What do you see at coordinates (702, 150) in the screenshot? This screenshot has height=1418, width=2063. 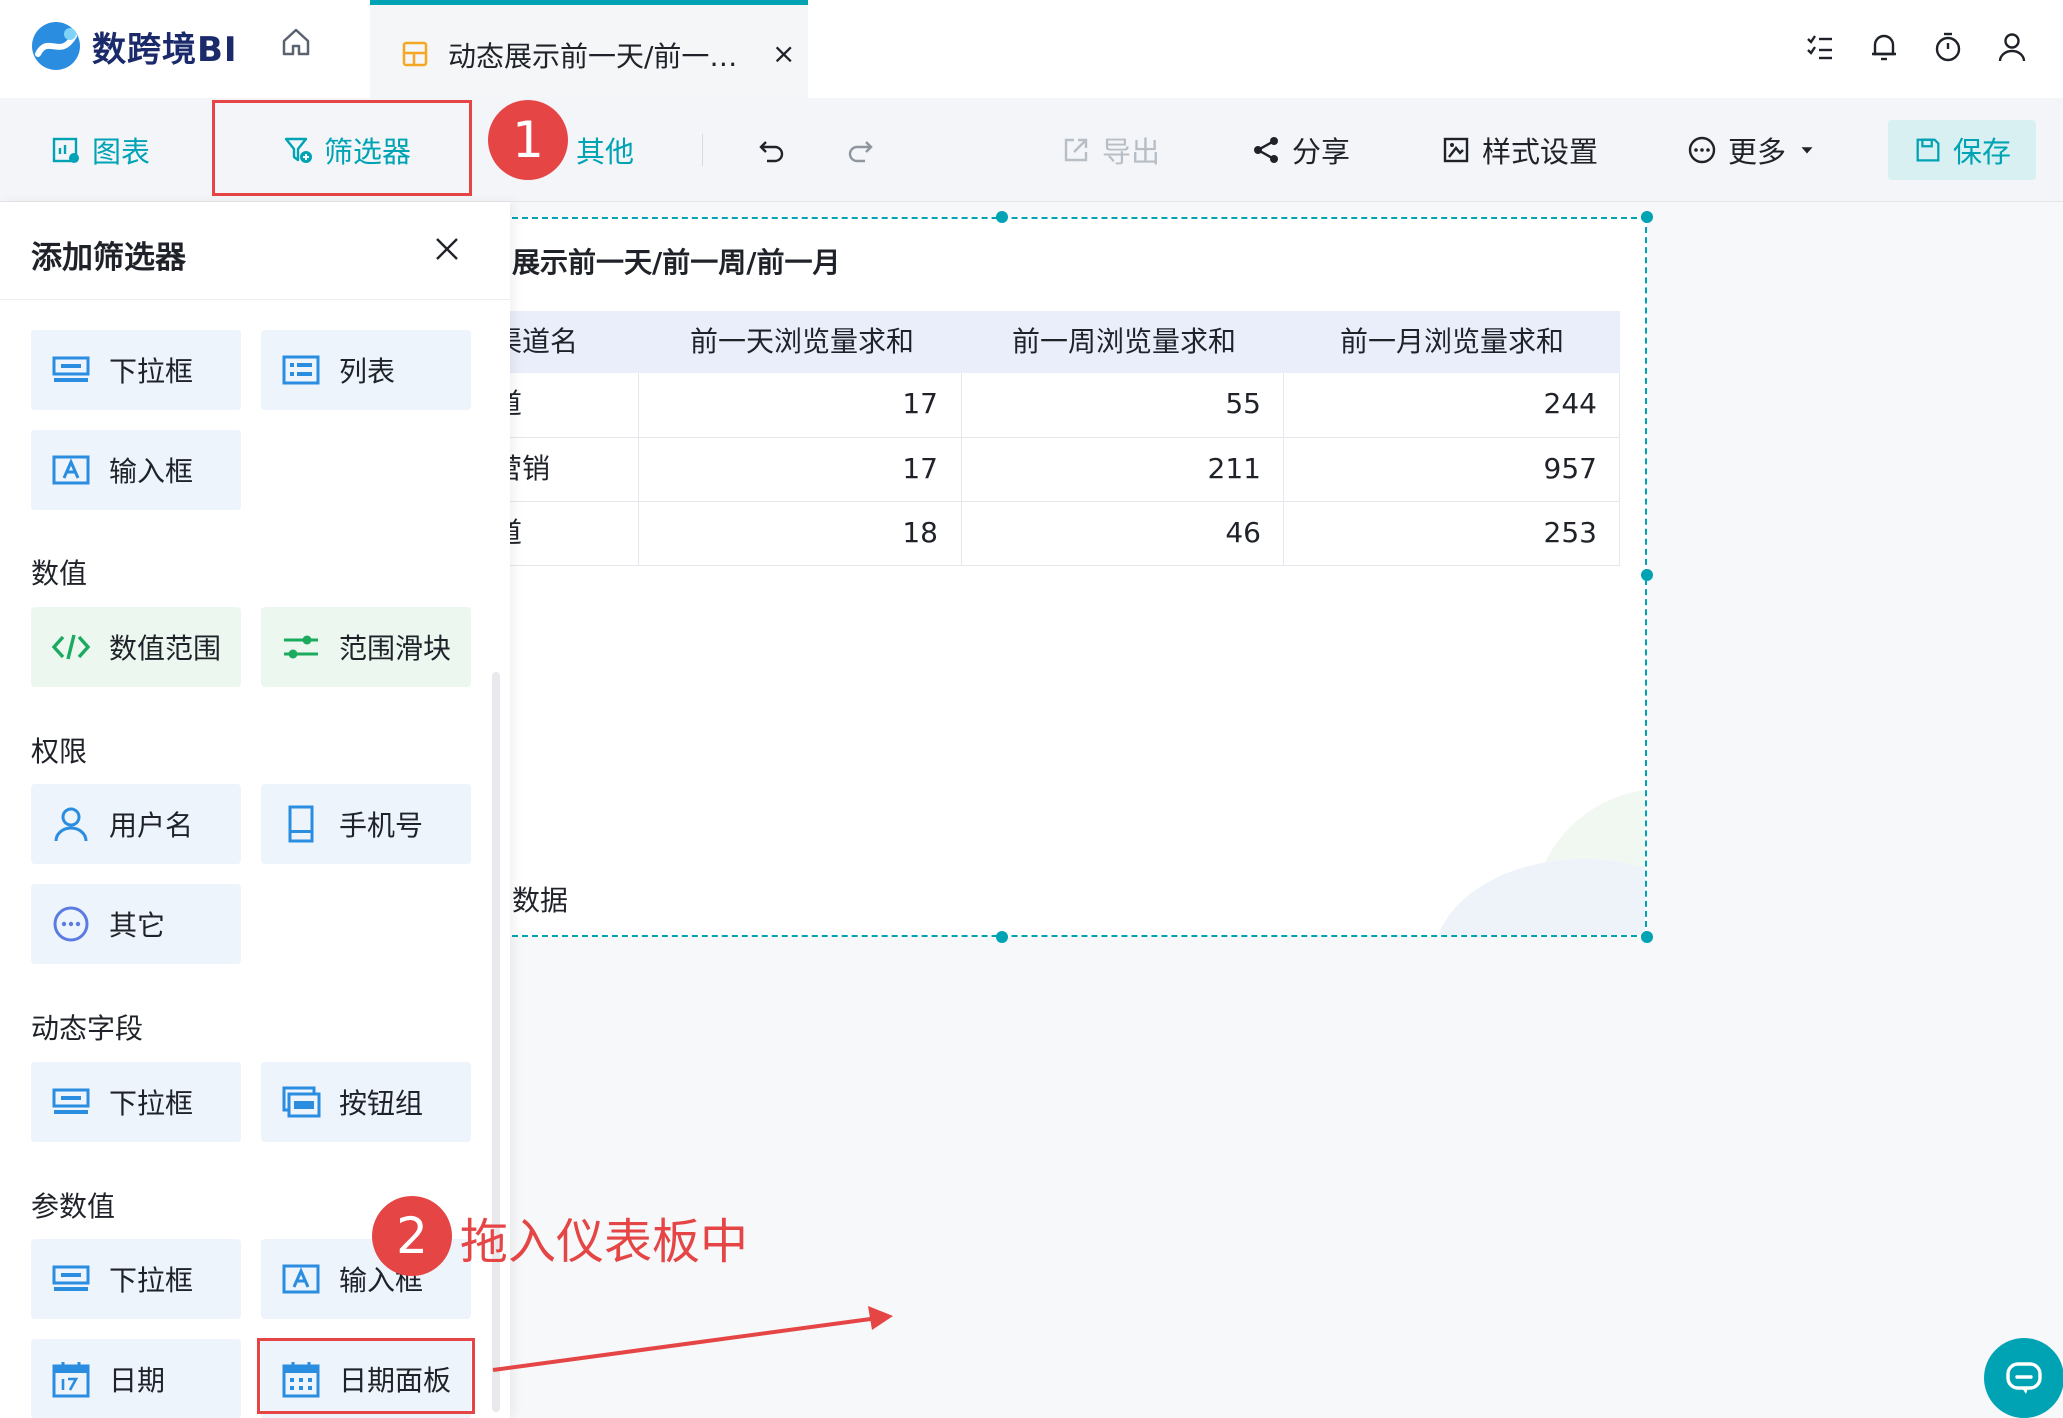 I see `toolbar-divider` at bounding box center [702, 150].